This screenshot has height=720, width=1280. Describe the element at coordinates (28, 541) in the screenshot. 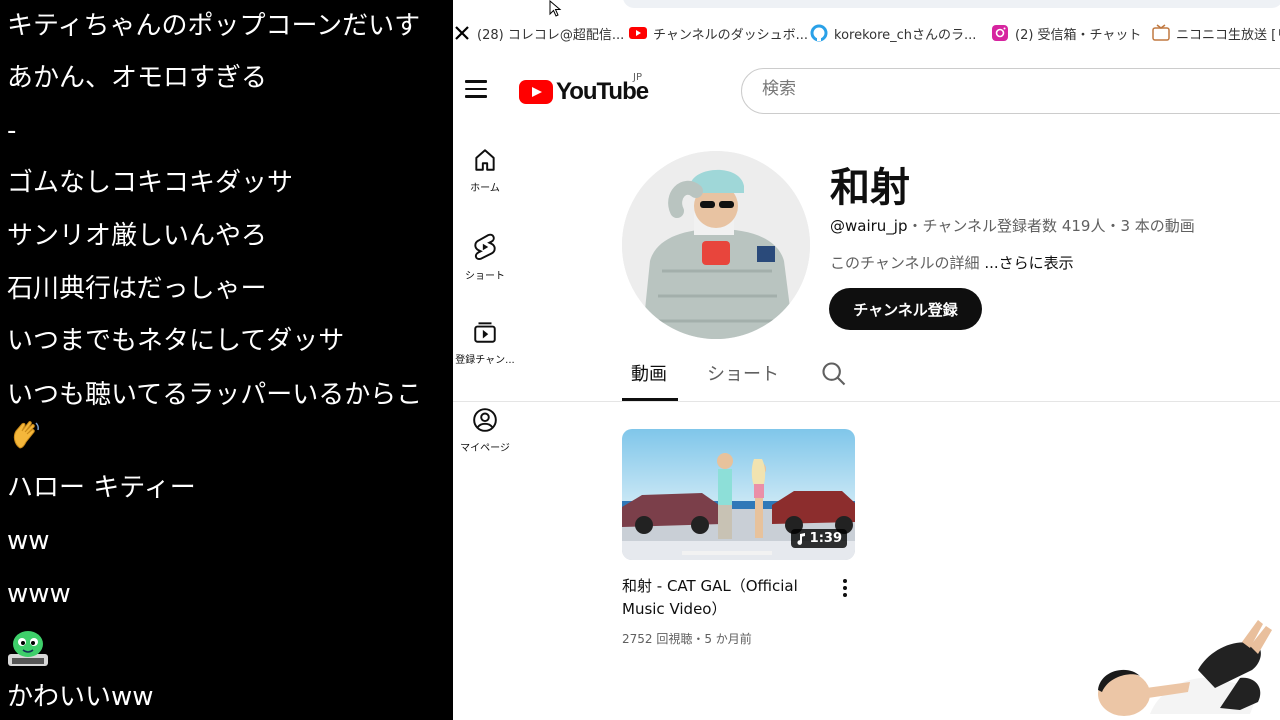

I see `chat-message: ww` at that location.